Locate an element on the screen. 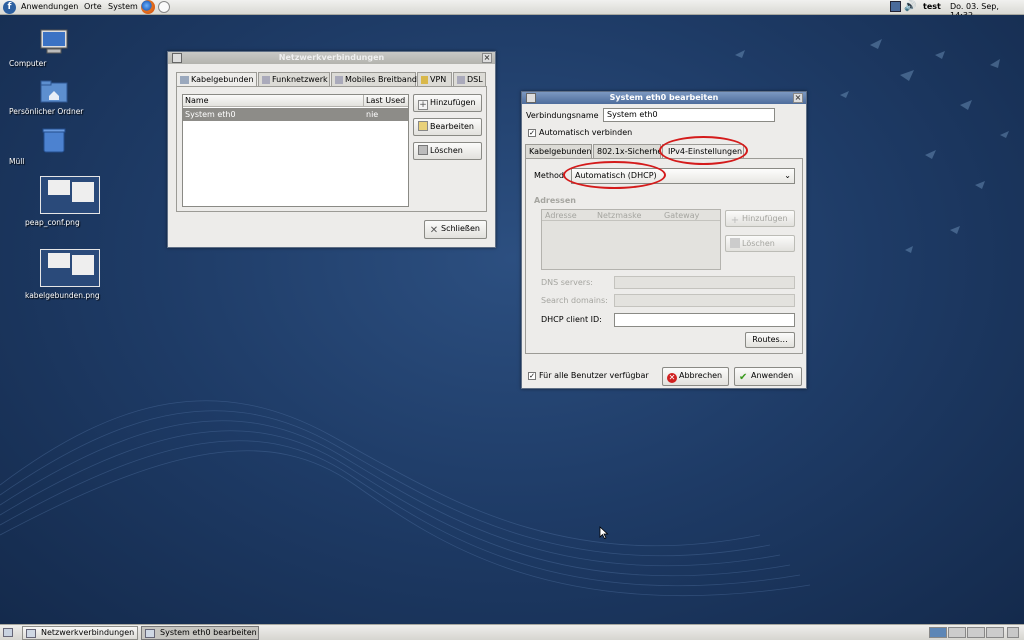 The image size is (1024, 640). network-tray-icon is located at coordinates (895, 6).